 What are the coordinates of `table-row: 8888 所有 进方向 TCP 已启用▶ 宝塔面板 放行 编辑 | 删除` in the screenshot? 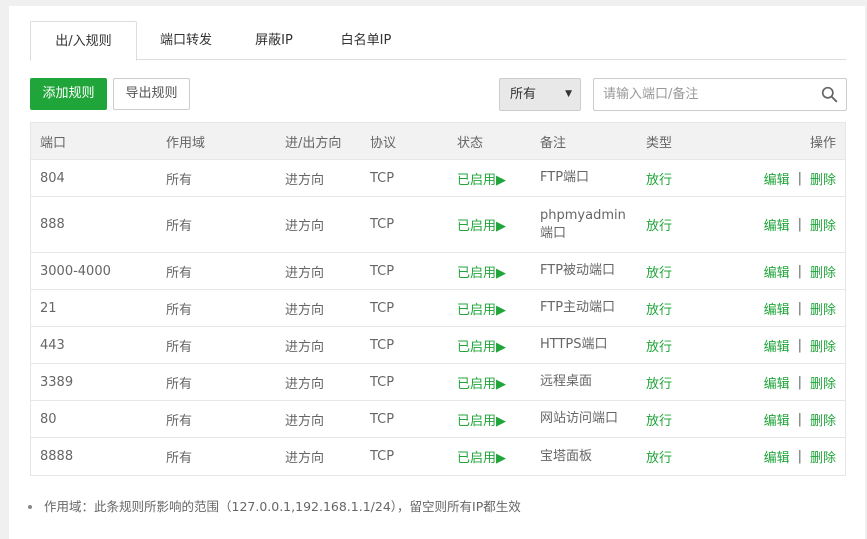 It's located at (438, 456).